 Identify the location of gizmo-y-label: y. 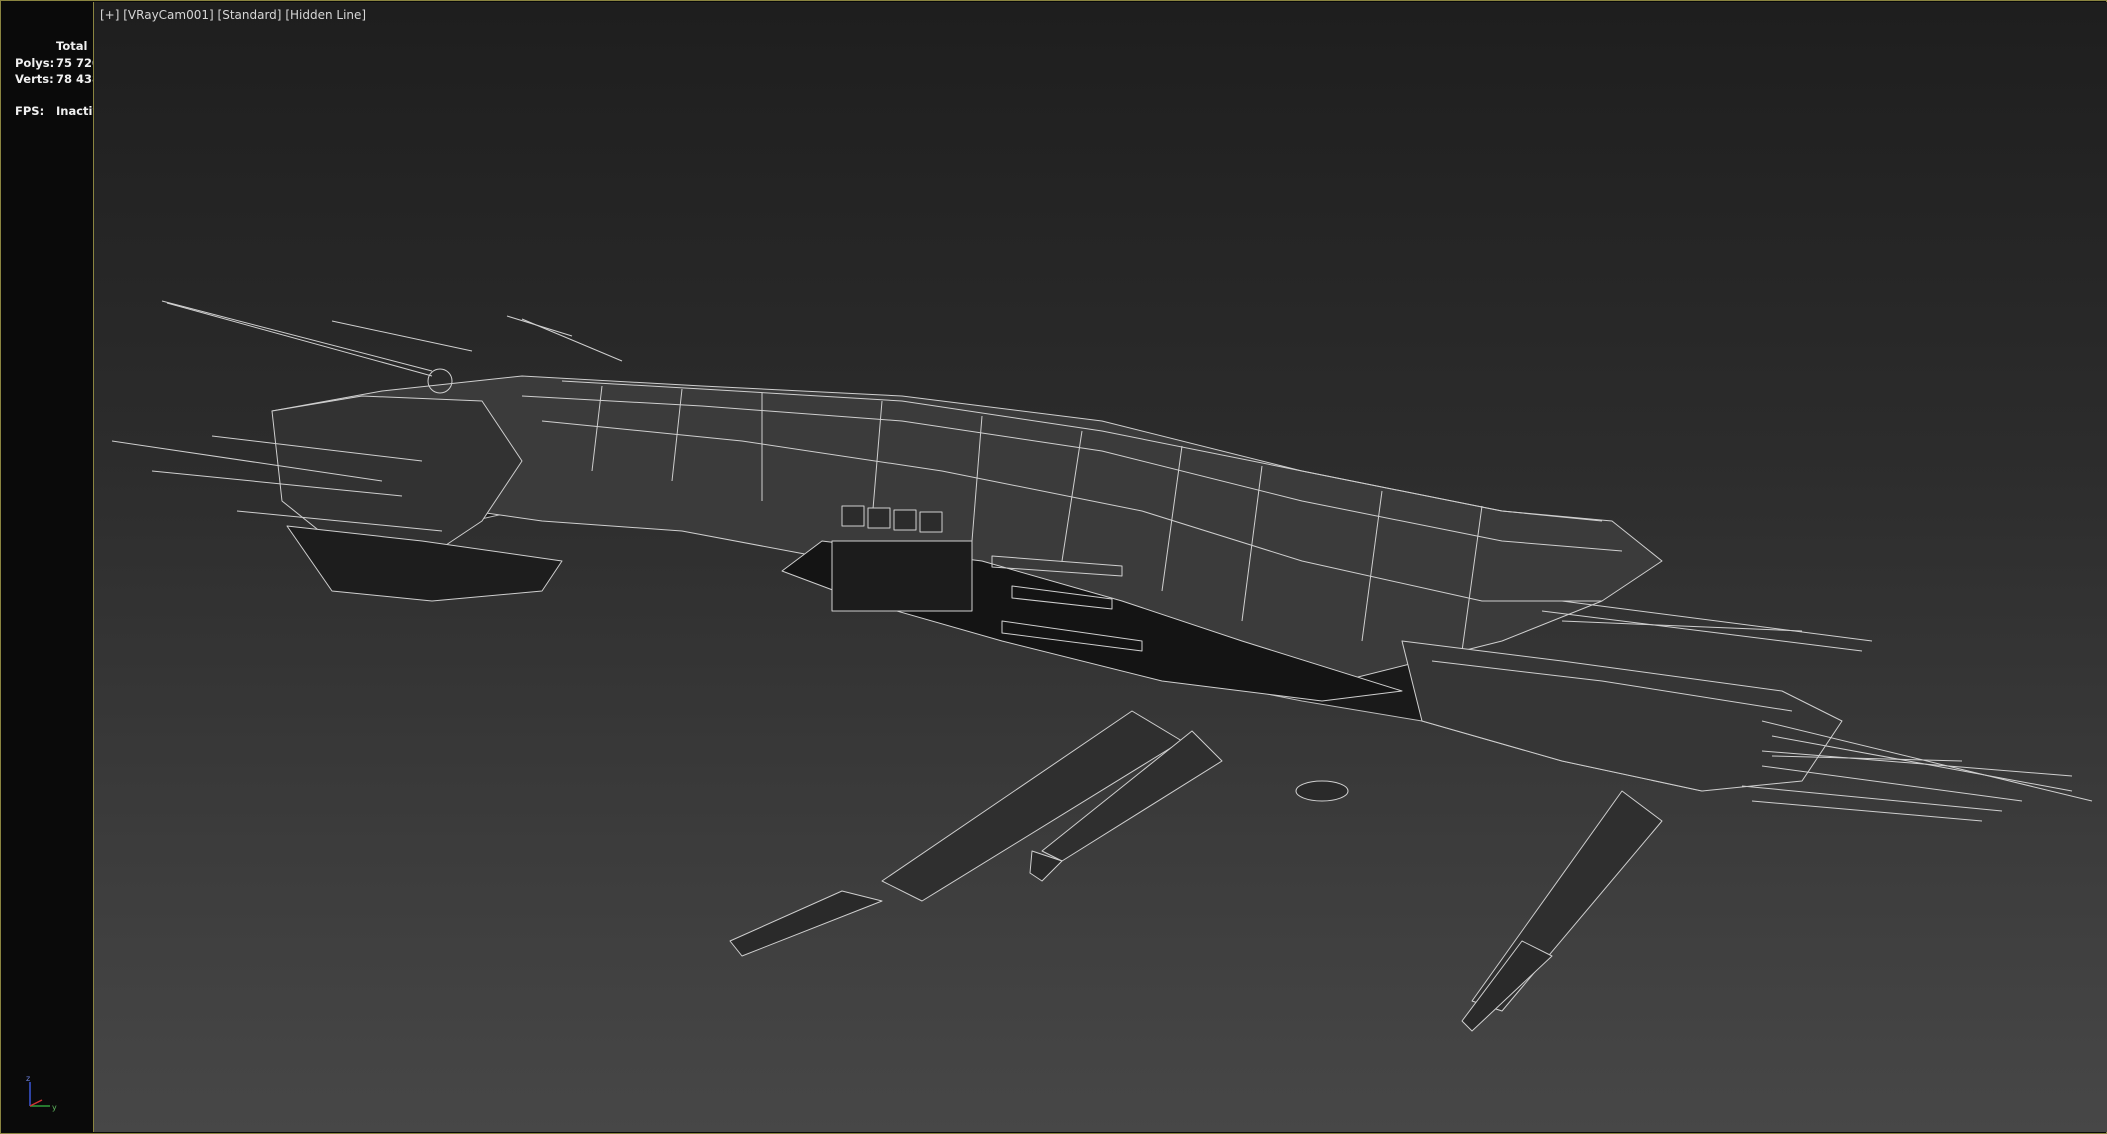
(54, 1107).